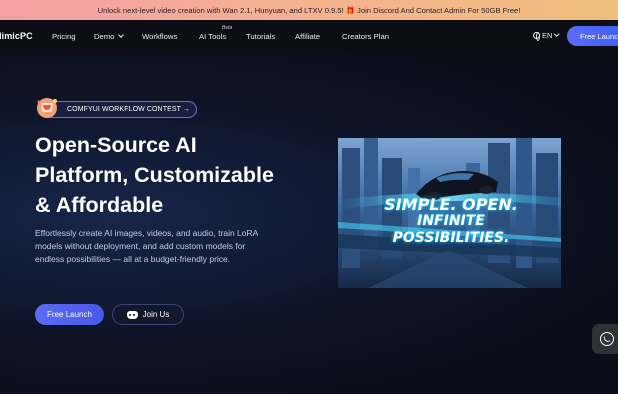 This screenshot has width=618, height=394. I want to click on nav-ai-tools: AI Tools, so click(212, 36).